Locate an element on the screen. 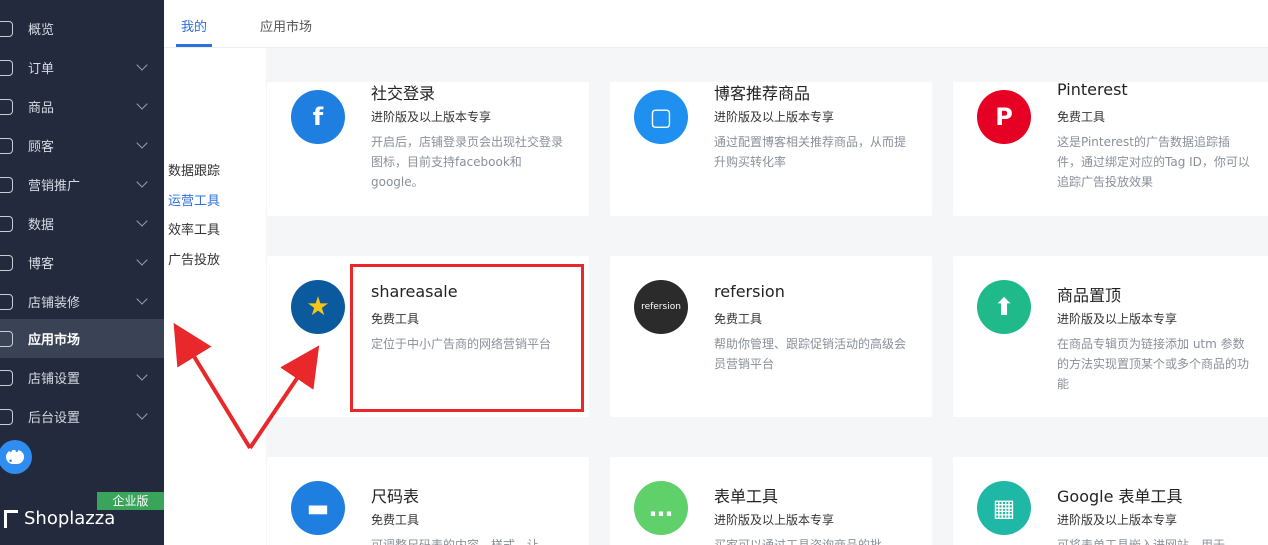 Image resolution: width=1268 pixels, height=545 pixels. annotation-arrows is located at coordinates (246, 386).